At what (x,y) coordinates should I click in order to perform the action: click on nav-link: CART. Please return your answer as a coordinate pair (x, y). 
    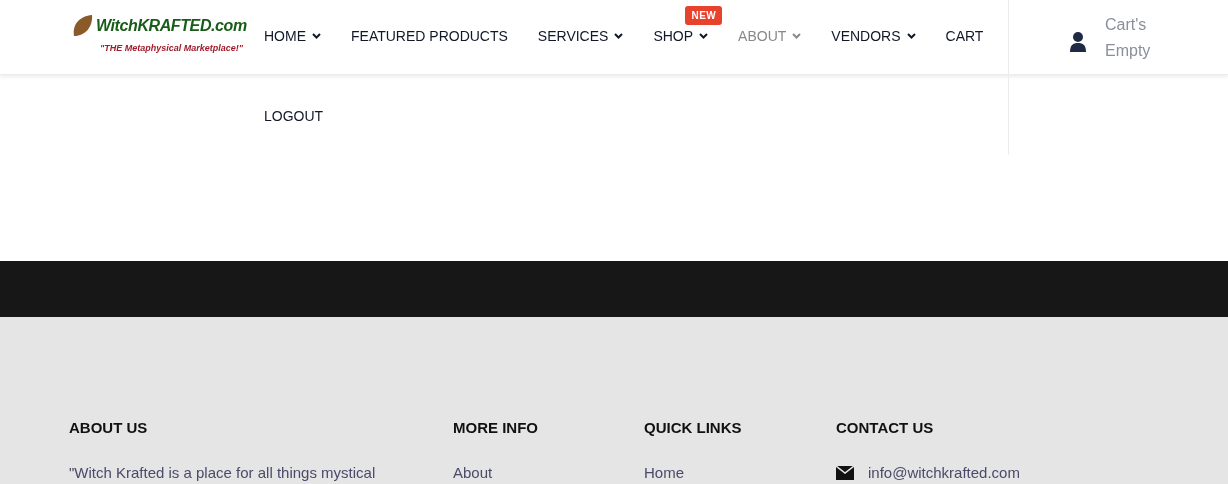
    Looking at the image, I should click on (964, 36).